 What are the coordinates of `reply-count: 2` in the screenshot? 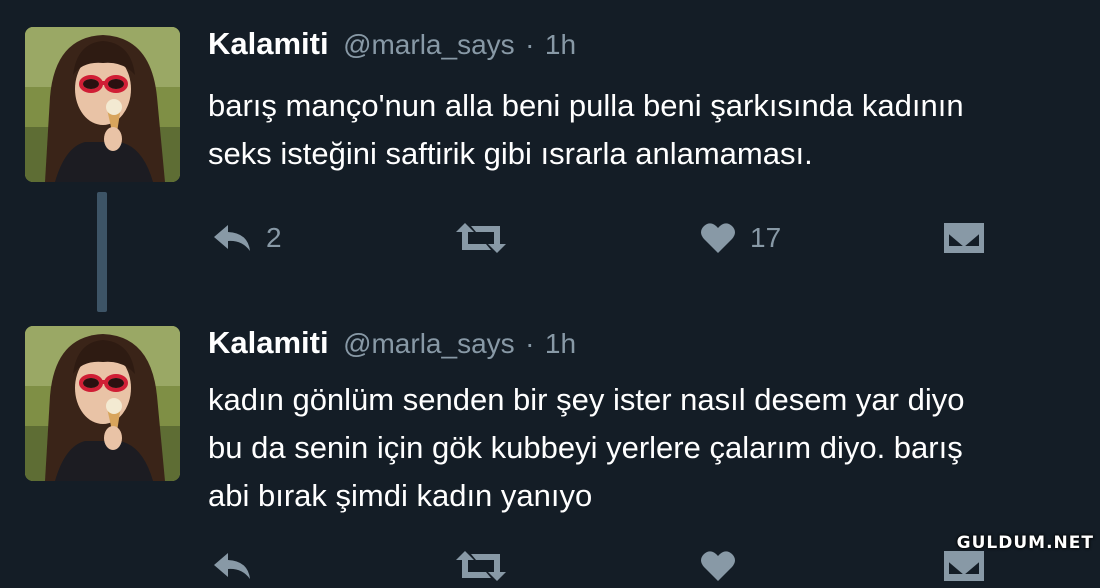 It's located at (274, 237).